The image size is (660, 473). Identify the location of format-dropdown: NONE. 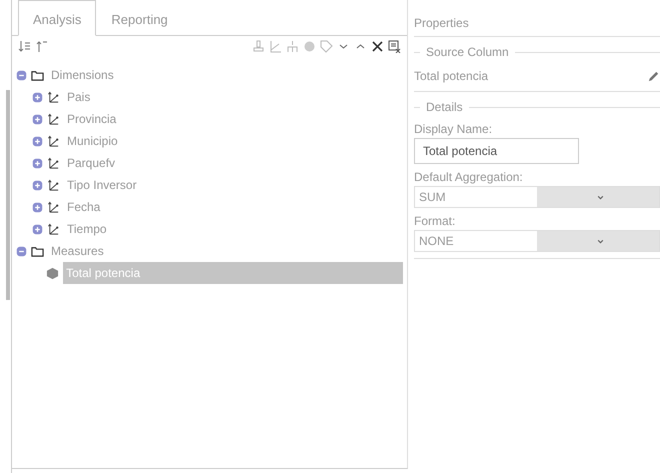
(537, 241).